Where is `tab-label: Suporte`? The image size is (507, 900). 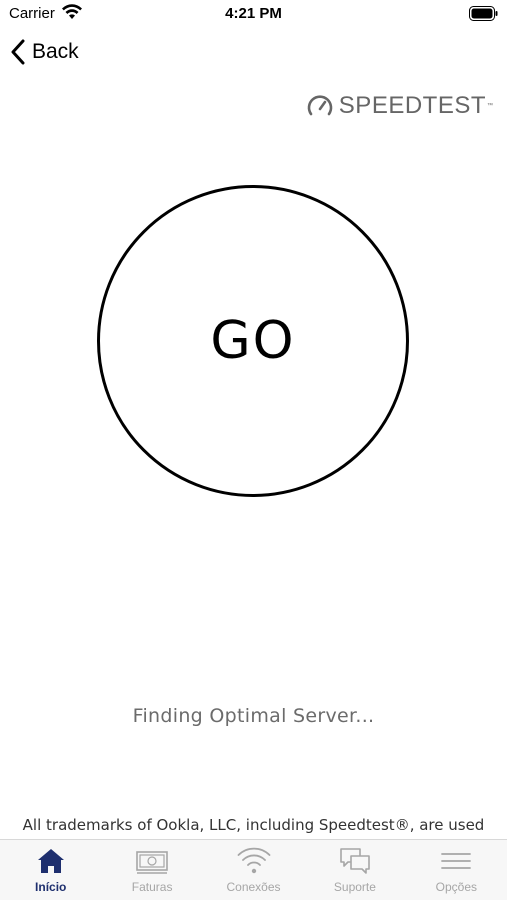 tab-label: Suporte is located at coordinates (354, 887).